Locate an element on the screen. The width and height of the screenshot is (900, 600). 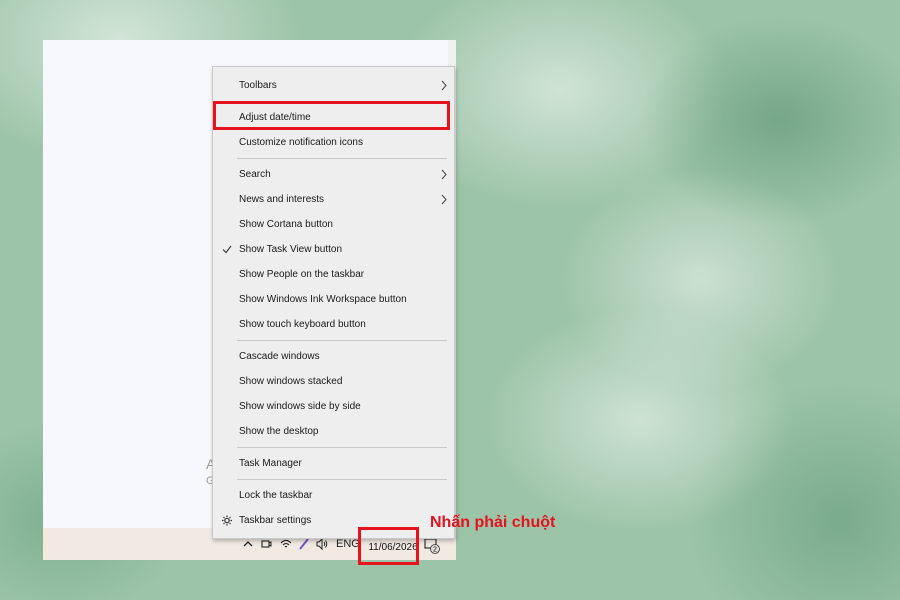
menu-item-show-people-on-taskbar: Show People on the taskbar is located at coordinates (333, 274).